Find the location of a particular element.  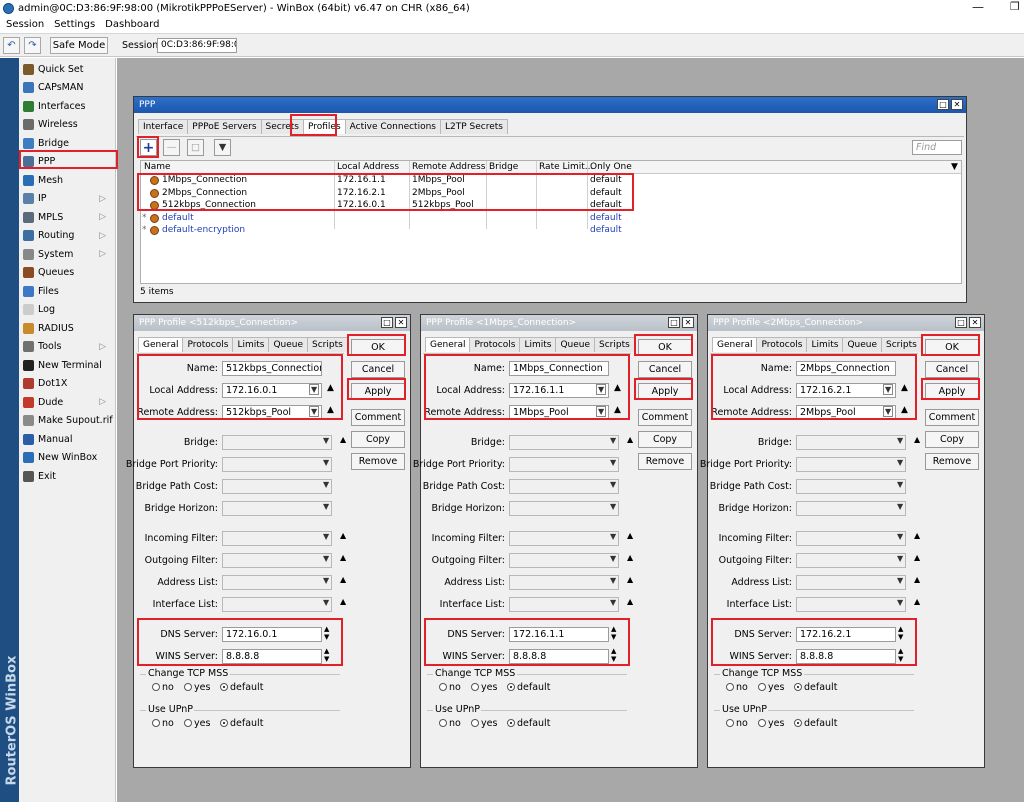

sidebar-item-ppp: PPP is located at coordinates (67, 162).